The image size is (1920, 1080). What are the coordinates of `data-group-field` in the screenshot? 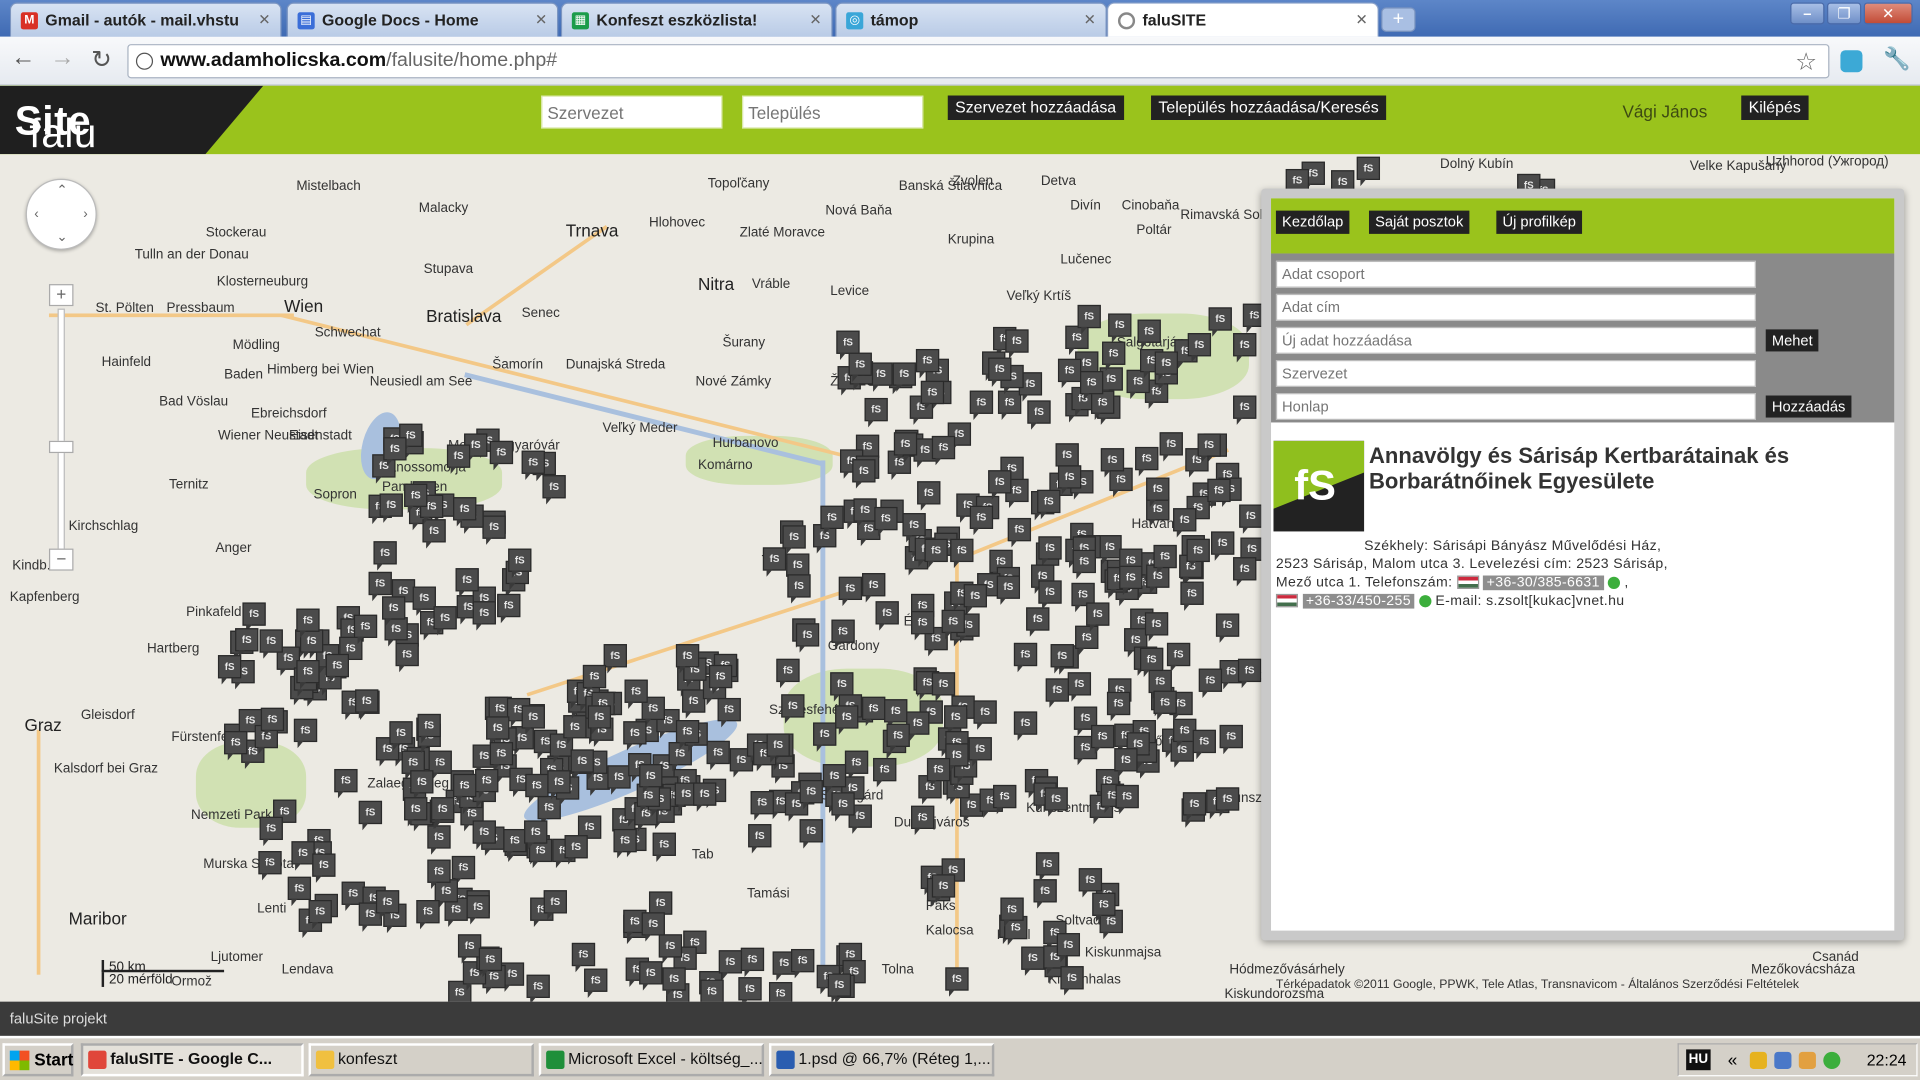 It's located at (1515, 274).